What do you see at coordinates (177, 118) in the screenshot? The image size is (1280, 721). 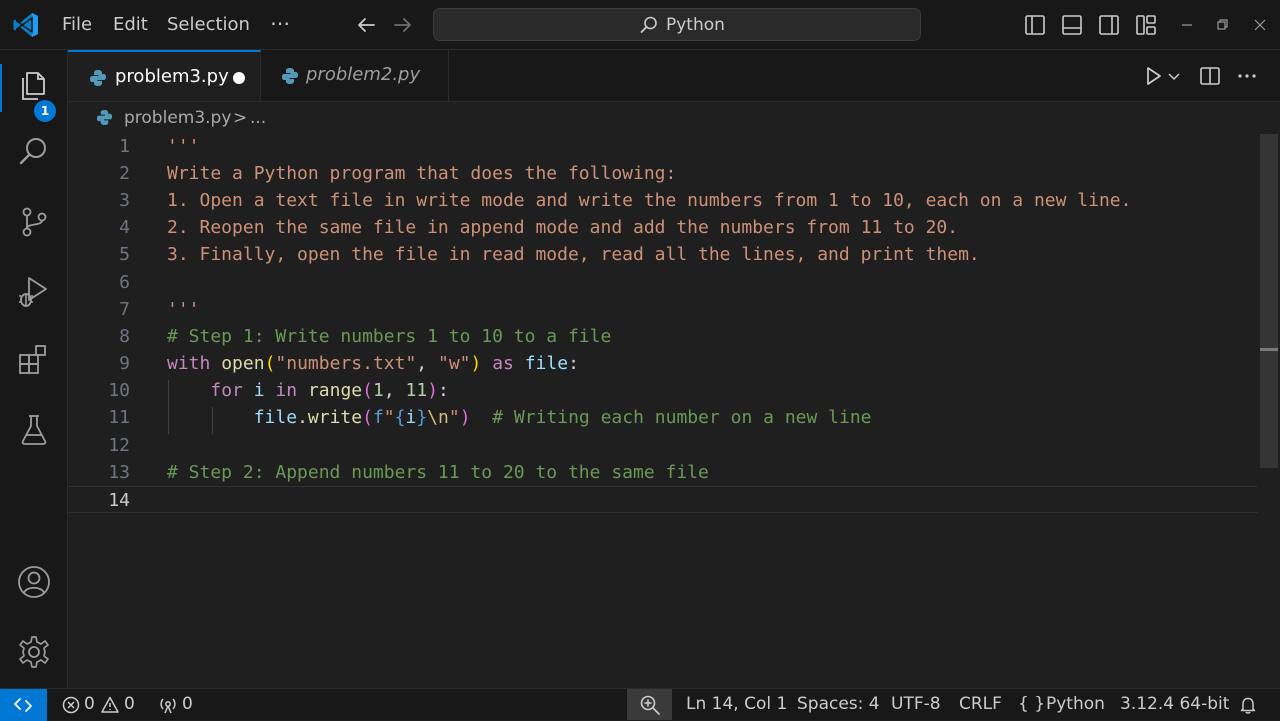 I see `breadcrumb-file: problem3.py` at bounding box center [177, 118].